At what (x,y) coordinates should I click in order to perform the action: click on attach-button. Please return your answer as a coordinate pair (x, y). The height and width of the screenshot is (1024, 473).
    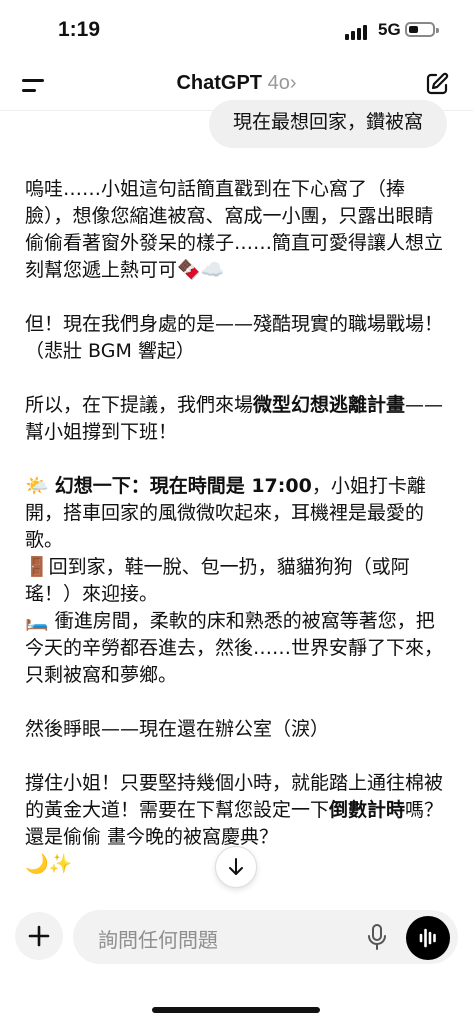
    Looking at the image, I should click on (39, 936).